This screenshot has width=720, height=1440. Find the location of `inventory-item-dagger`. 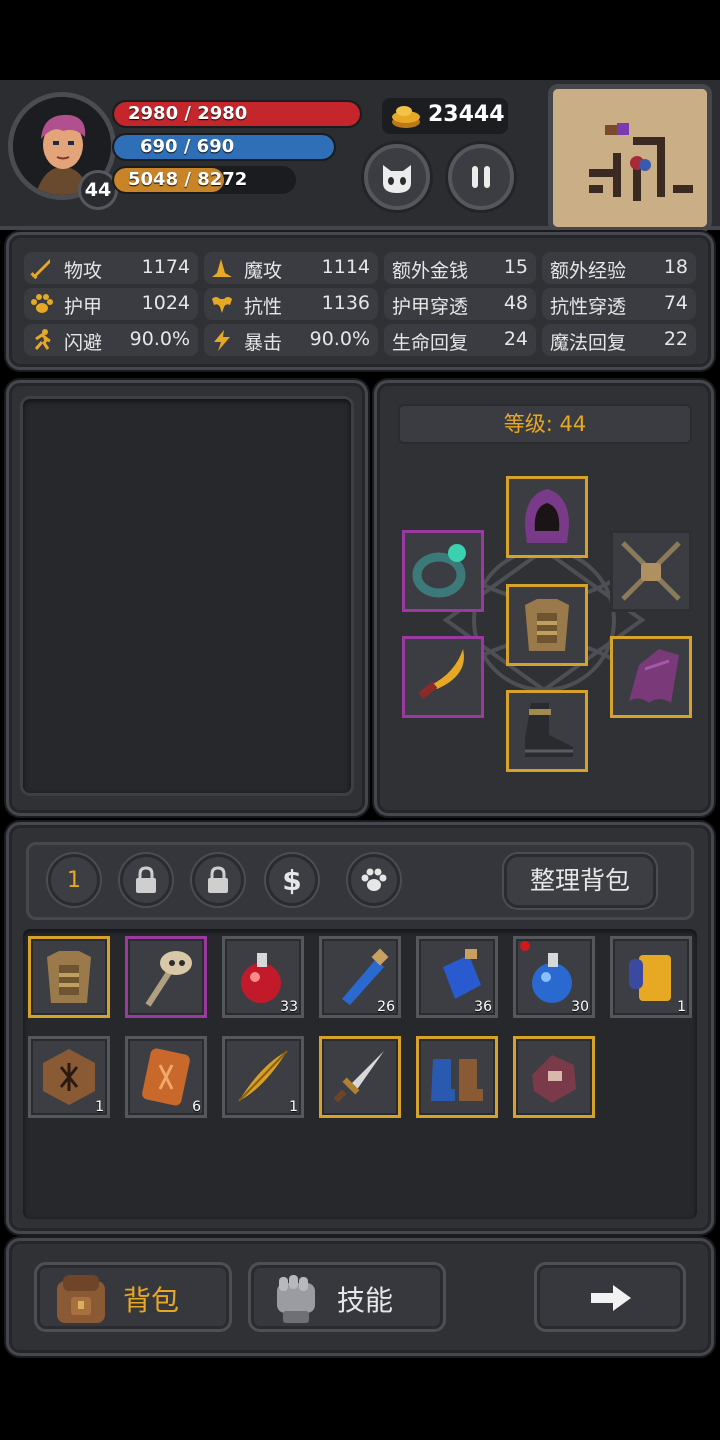

inventory-item-dagger is located at coordinates (360, 1077).